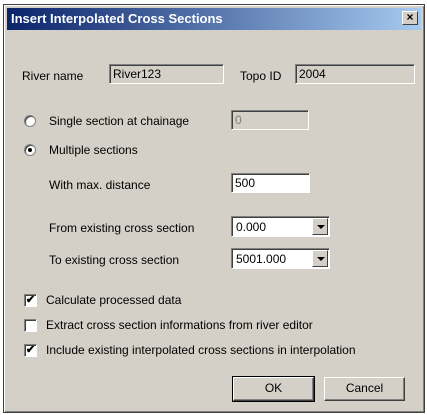 This screenshot has height=415, width=427. I want to click on max-distance-field: 500, so click(270, 183).